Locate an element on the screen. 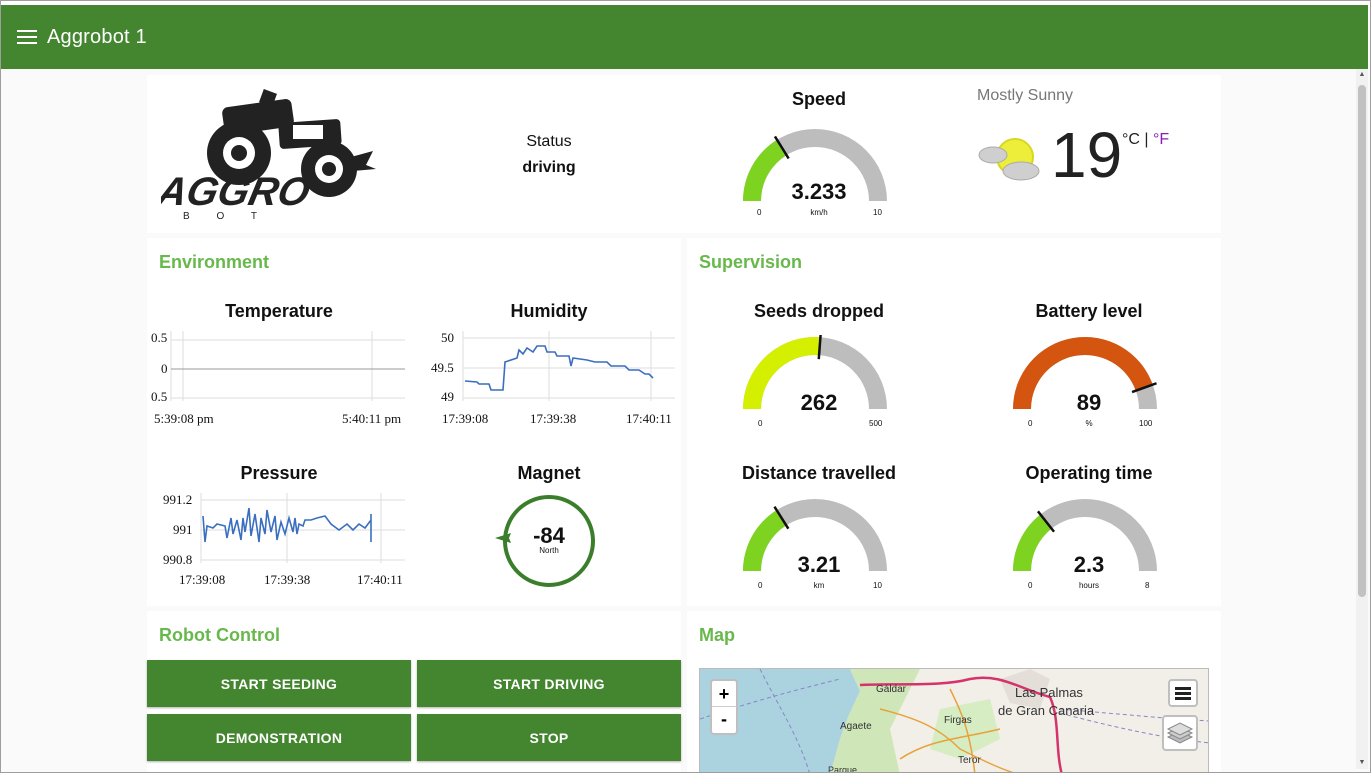 The width and height of the screenshot is (1371, 773). battery-max: 100 is located at coordinates (1146, 423).